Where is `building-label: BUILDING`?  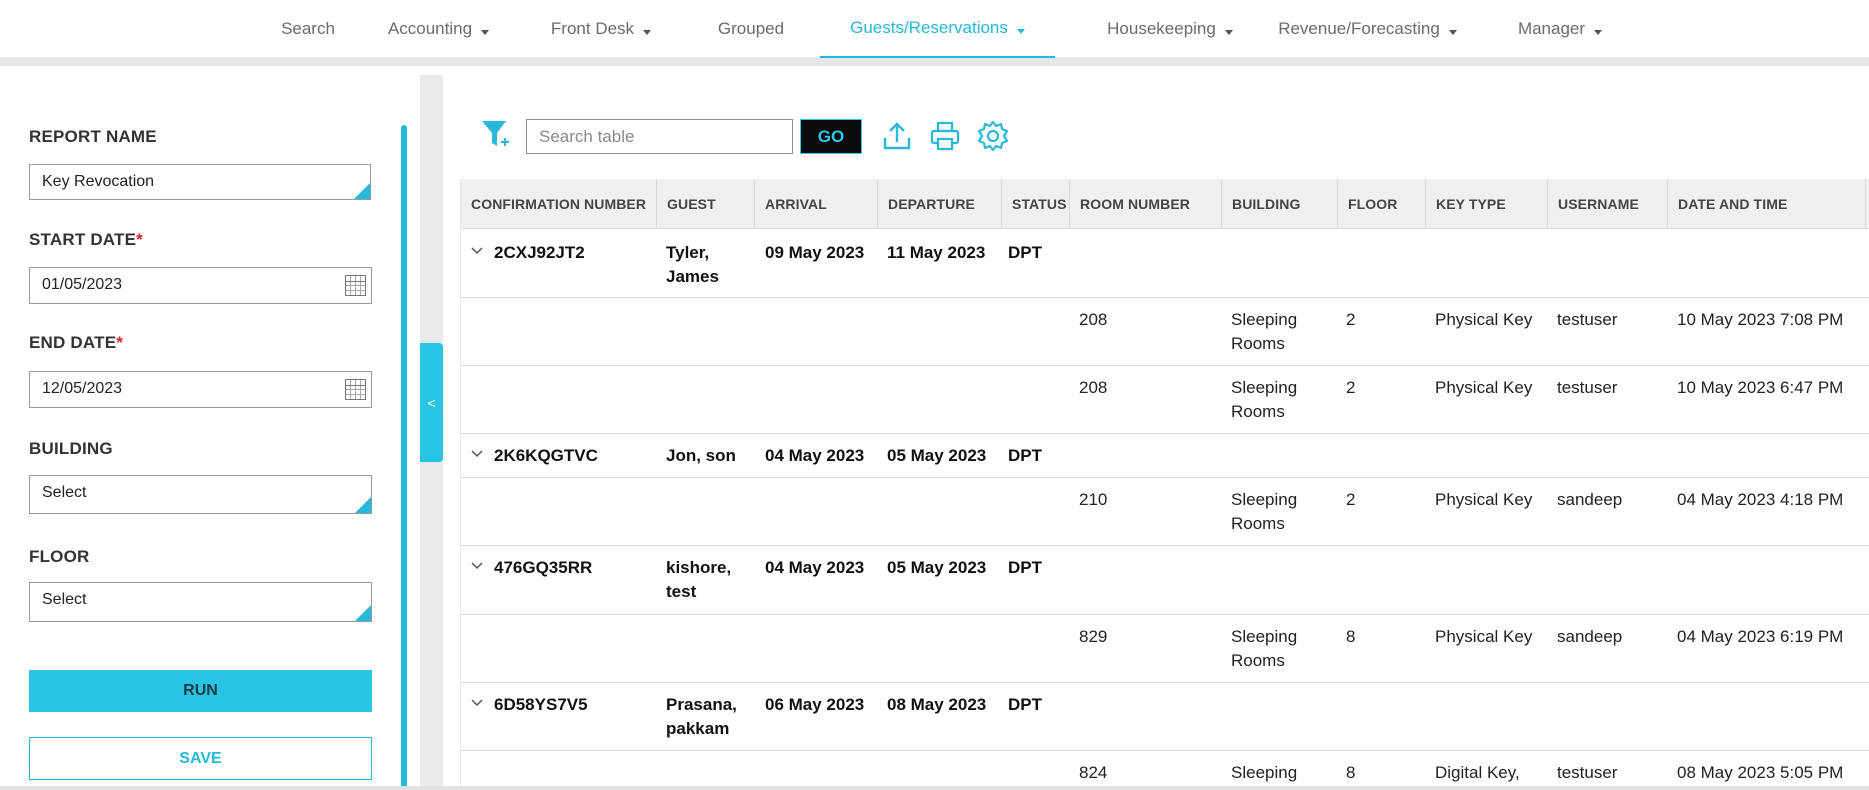 building-label: BUILDING is located at coordinates (71, 448).